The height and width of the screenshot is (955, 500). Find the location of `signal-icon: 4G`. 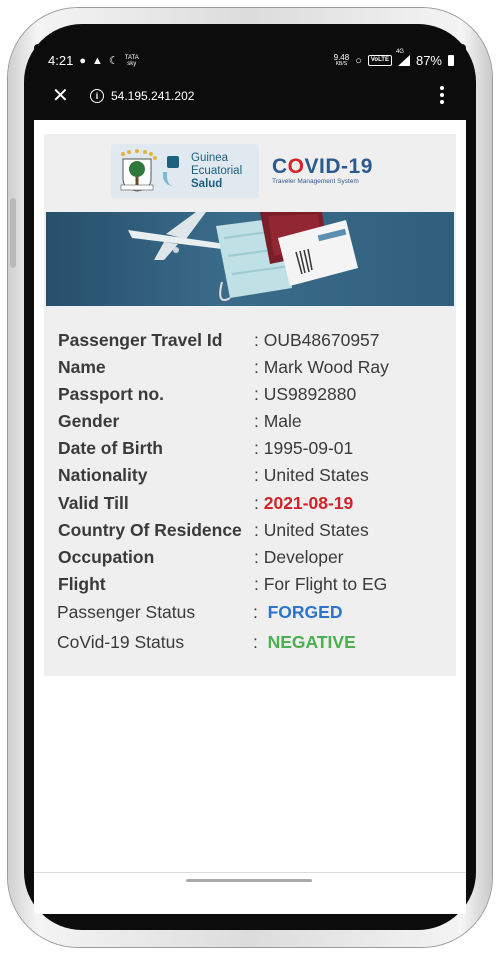

signal-icon: 4G is located at coordinates (403, 57).